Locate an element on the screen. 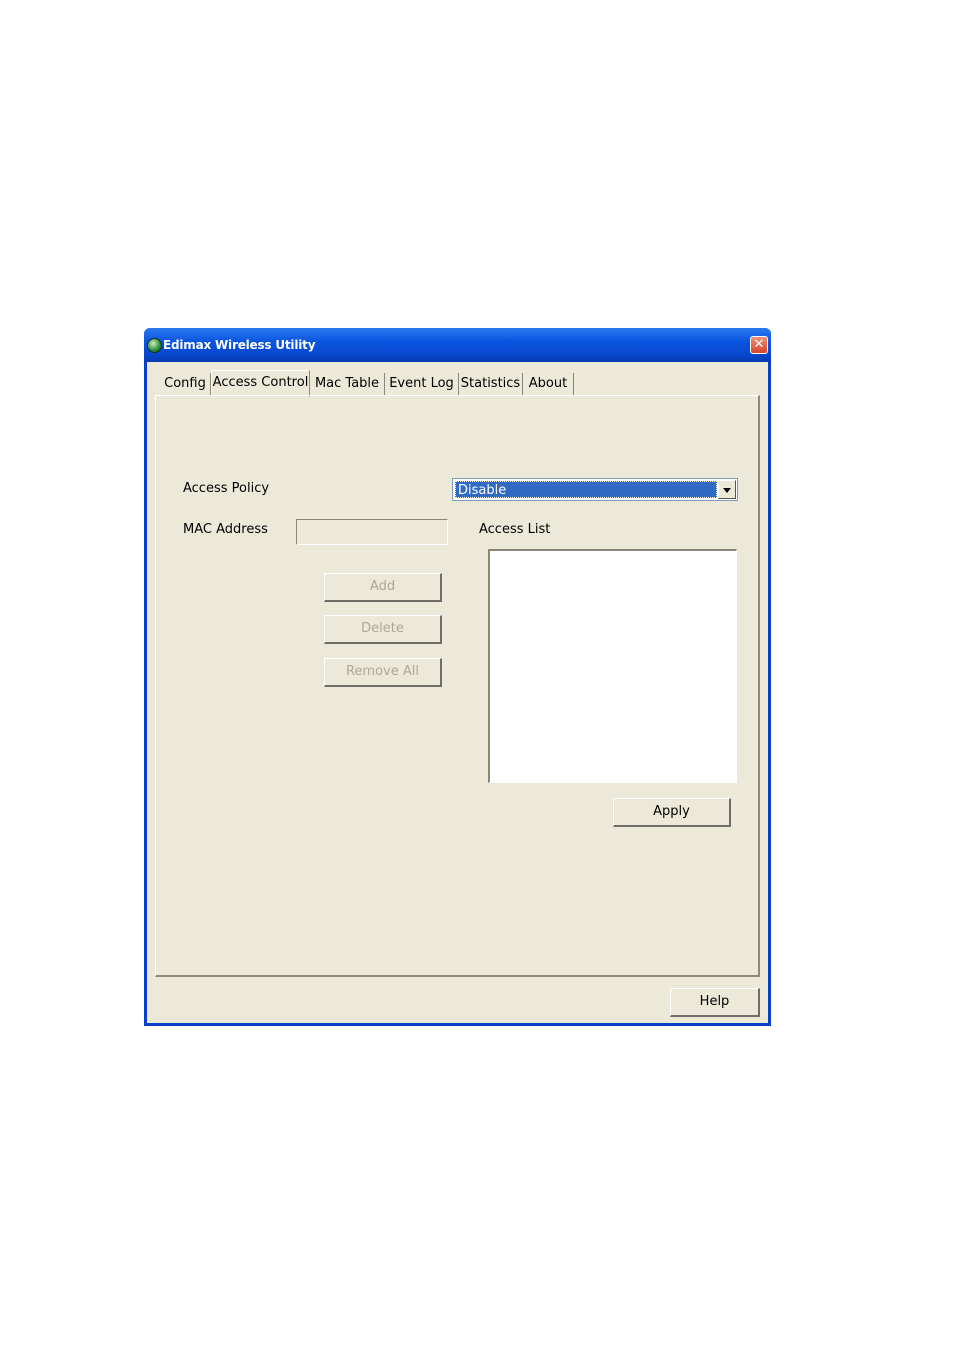  access-policy-value: Disable is located at coordinates (586, 489).